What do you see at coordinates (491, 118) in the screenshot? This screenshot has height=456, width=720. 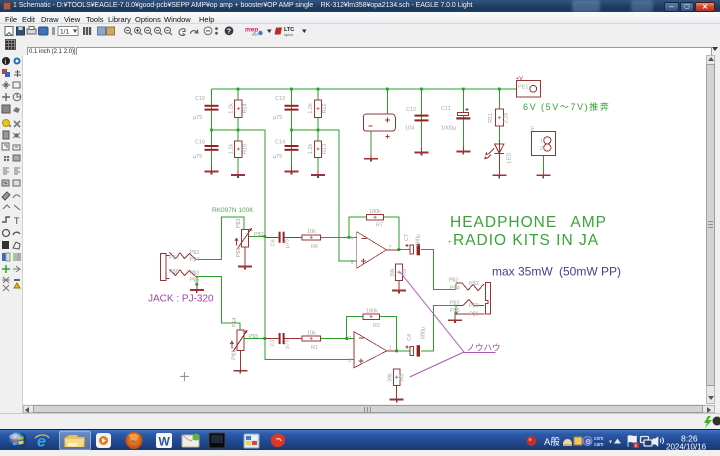 I see `svg-text: R11` at bounding box center [491, 118].